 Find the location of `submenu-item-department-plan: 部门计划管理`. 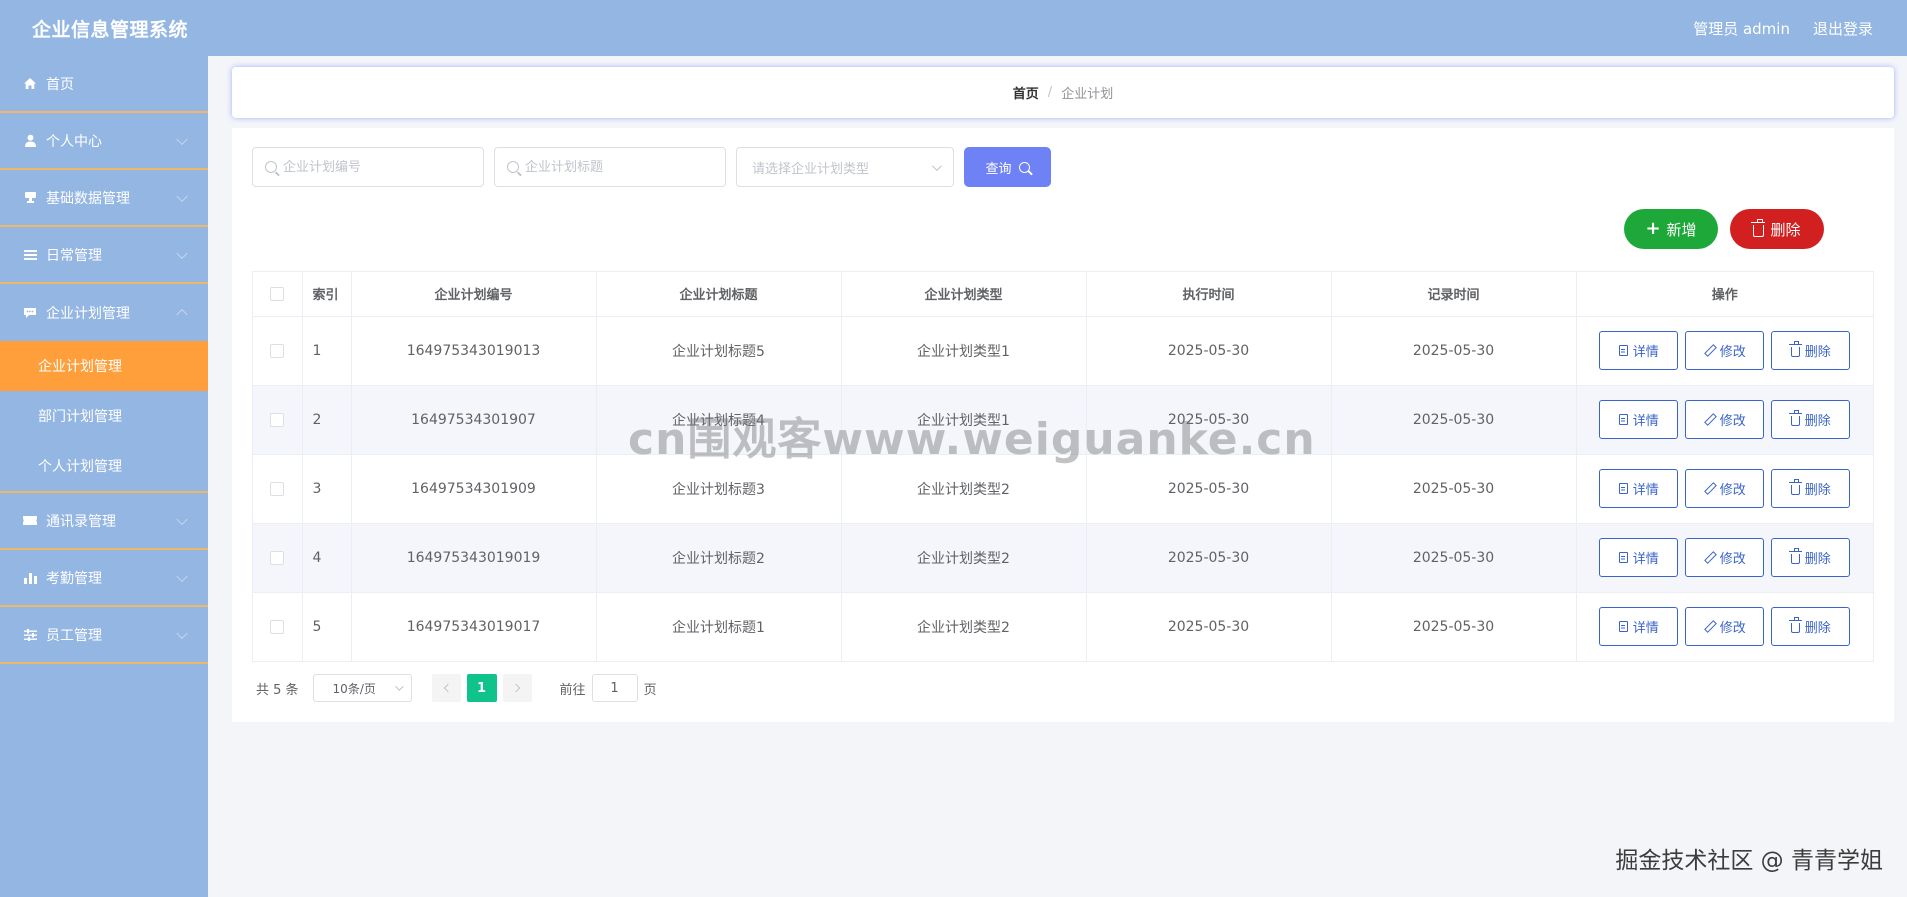

submenu-item-department-plan: 部门计划管理 is located at coordinates (104, 416).